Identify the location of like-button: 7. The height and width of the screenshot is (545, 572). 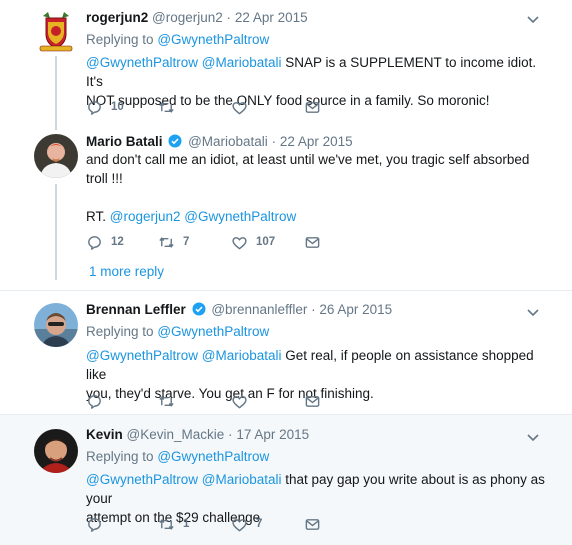
(246, 524).